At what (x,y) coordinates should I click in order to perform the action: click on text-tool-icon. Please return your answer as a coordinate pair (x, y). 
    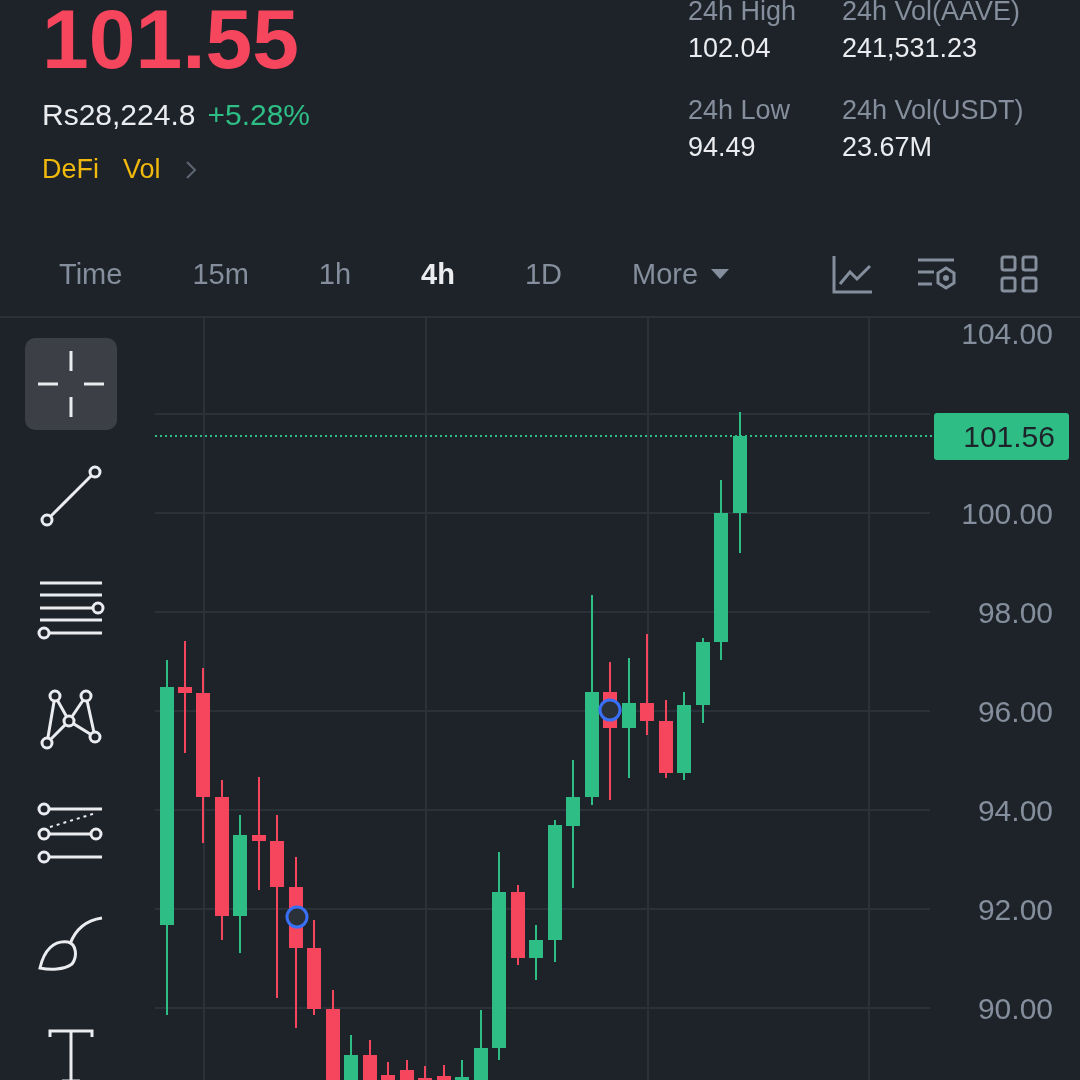
    Looking at the image, I should click on (71, 1054).